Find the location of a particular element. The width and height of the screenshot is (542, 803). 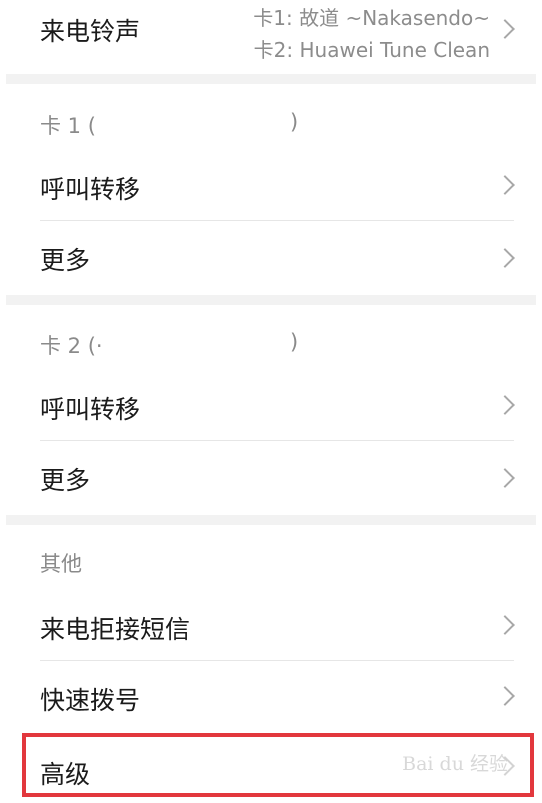

sim2-more-label: 更多 is located at coordinates (65, 480).